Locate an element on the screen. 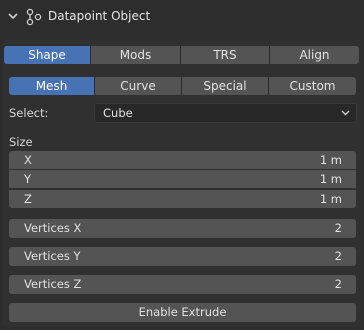 Image resolution: width=364 pixels, height=330 pixels. size-x-label: X is located at coordinates (28, 160).